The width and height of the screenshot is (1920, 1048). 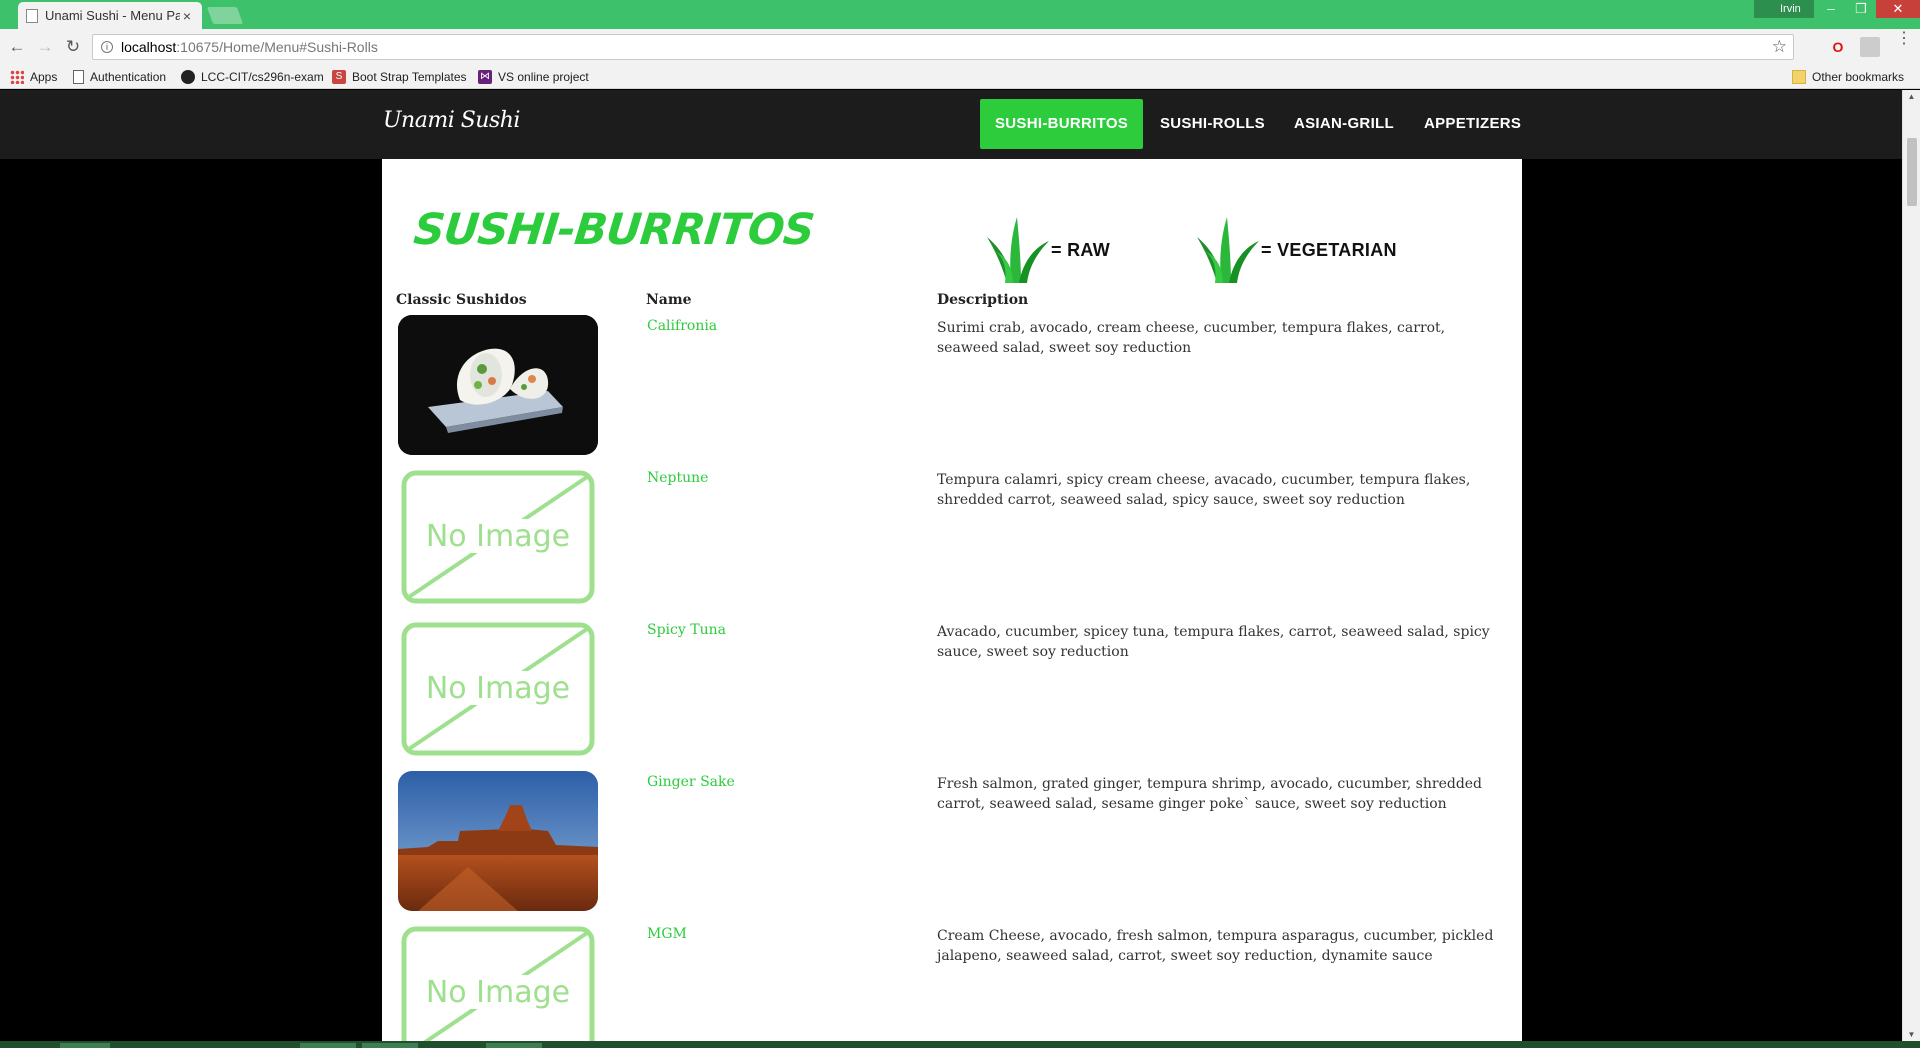 I want to click on page-scrollbar: ▲ ▼, so click(x=1911, y=565).